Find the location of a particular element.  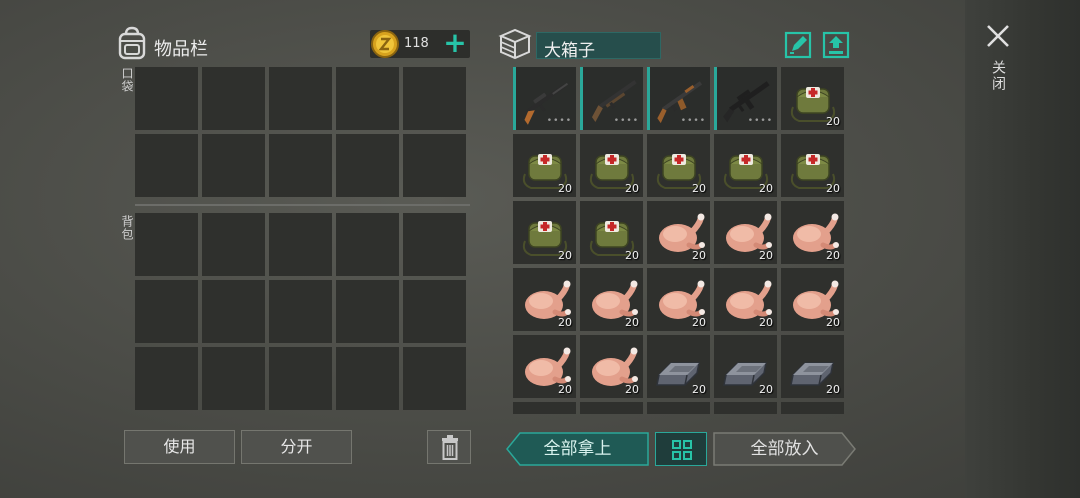

take-all-button: 全部拿上 is located at coordinates (577, 449).